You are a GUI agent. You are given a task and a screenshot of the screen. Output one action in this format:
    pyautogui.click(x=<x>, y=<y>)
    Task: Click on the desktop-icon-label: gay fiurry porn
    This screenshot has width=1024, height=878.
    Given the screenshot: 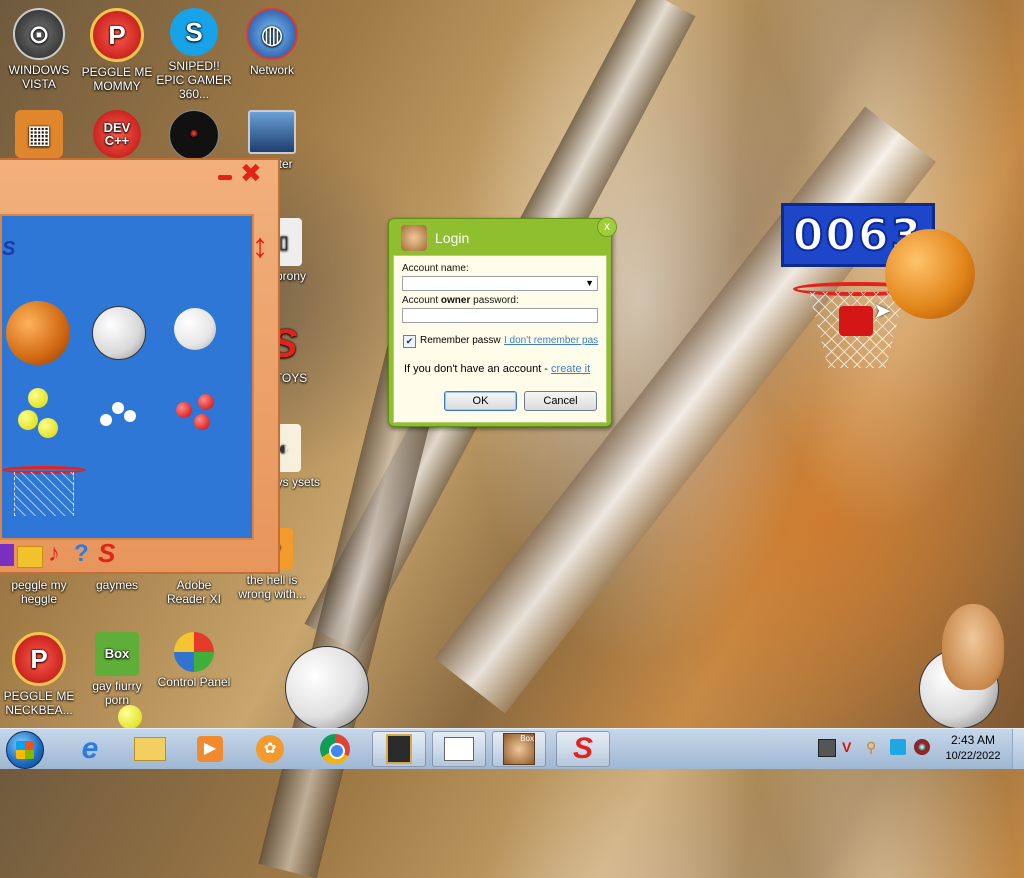 What is the action you would take?
    pyautogui.click(x=117, y=693)
    